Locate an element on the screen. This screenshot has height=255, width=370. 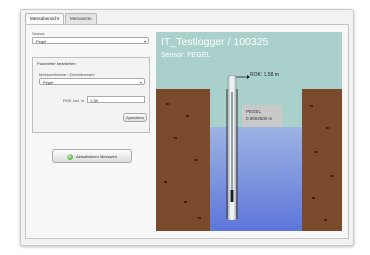
pegel-value: 0.0002600 m is located at coordinates (259, 118).